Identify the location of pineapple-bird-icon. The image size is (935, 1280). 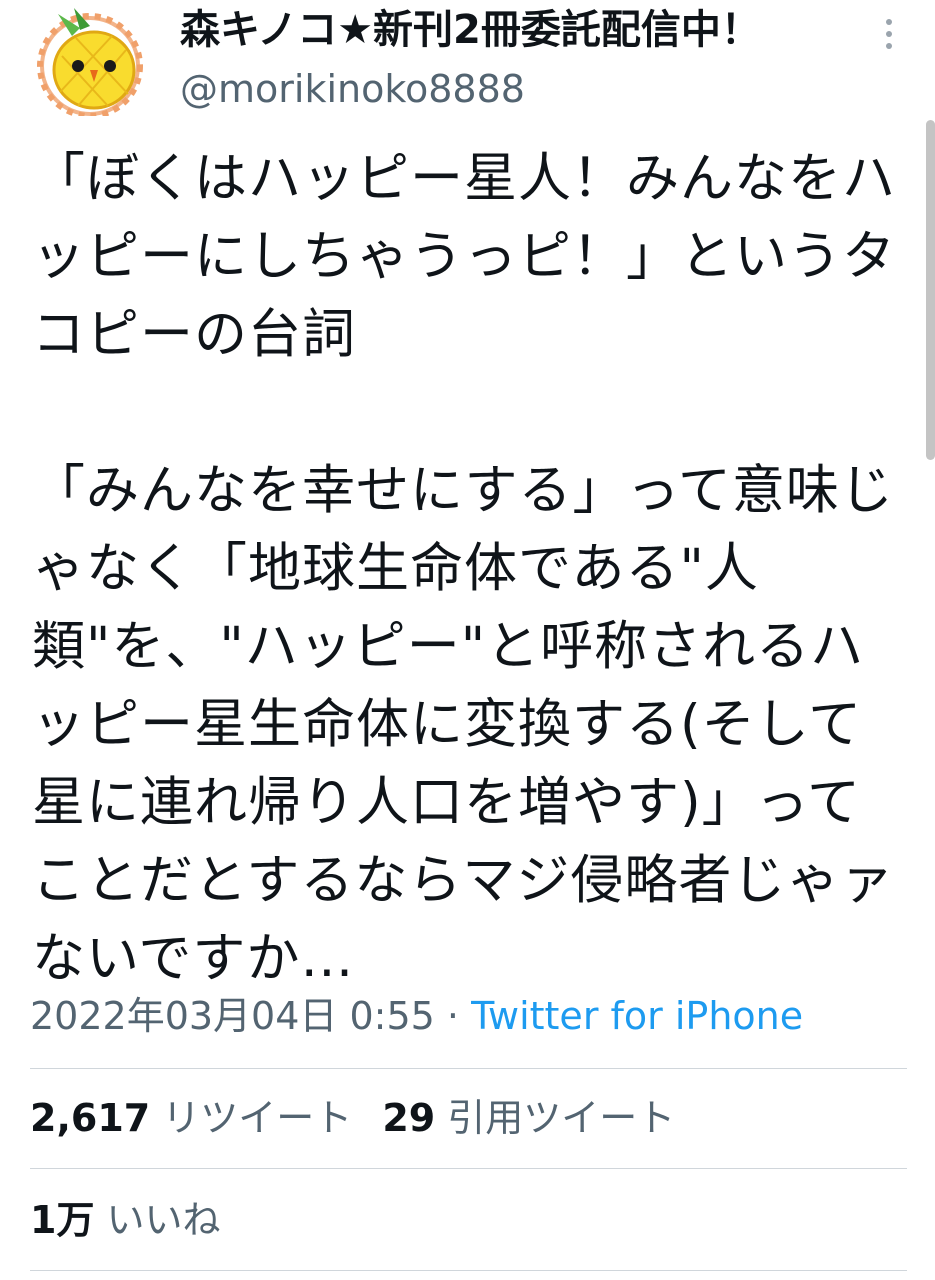
(90, 63).